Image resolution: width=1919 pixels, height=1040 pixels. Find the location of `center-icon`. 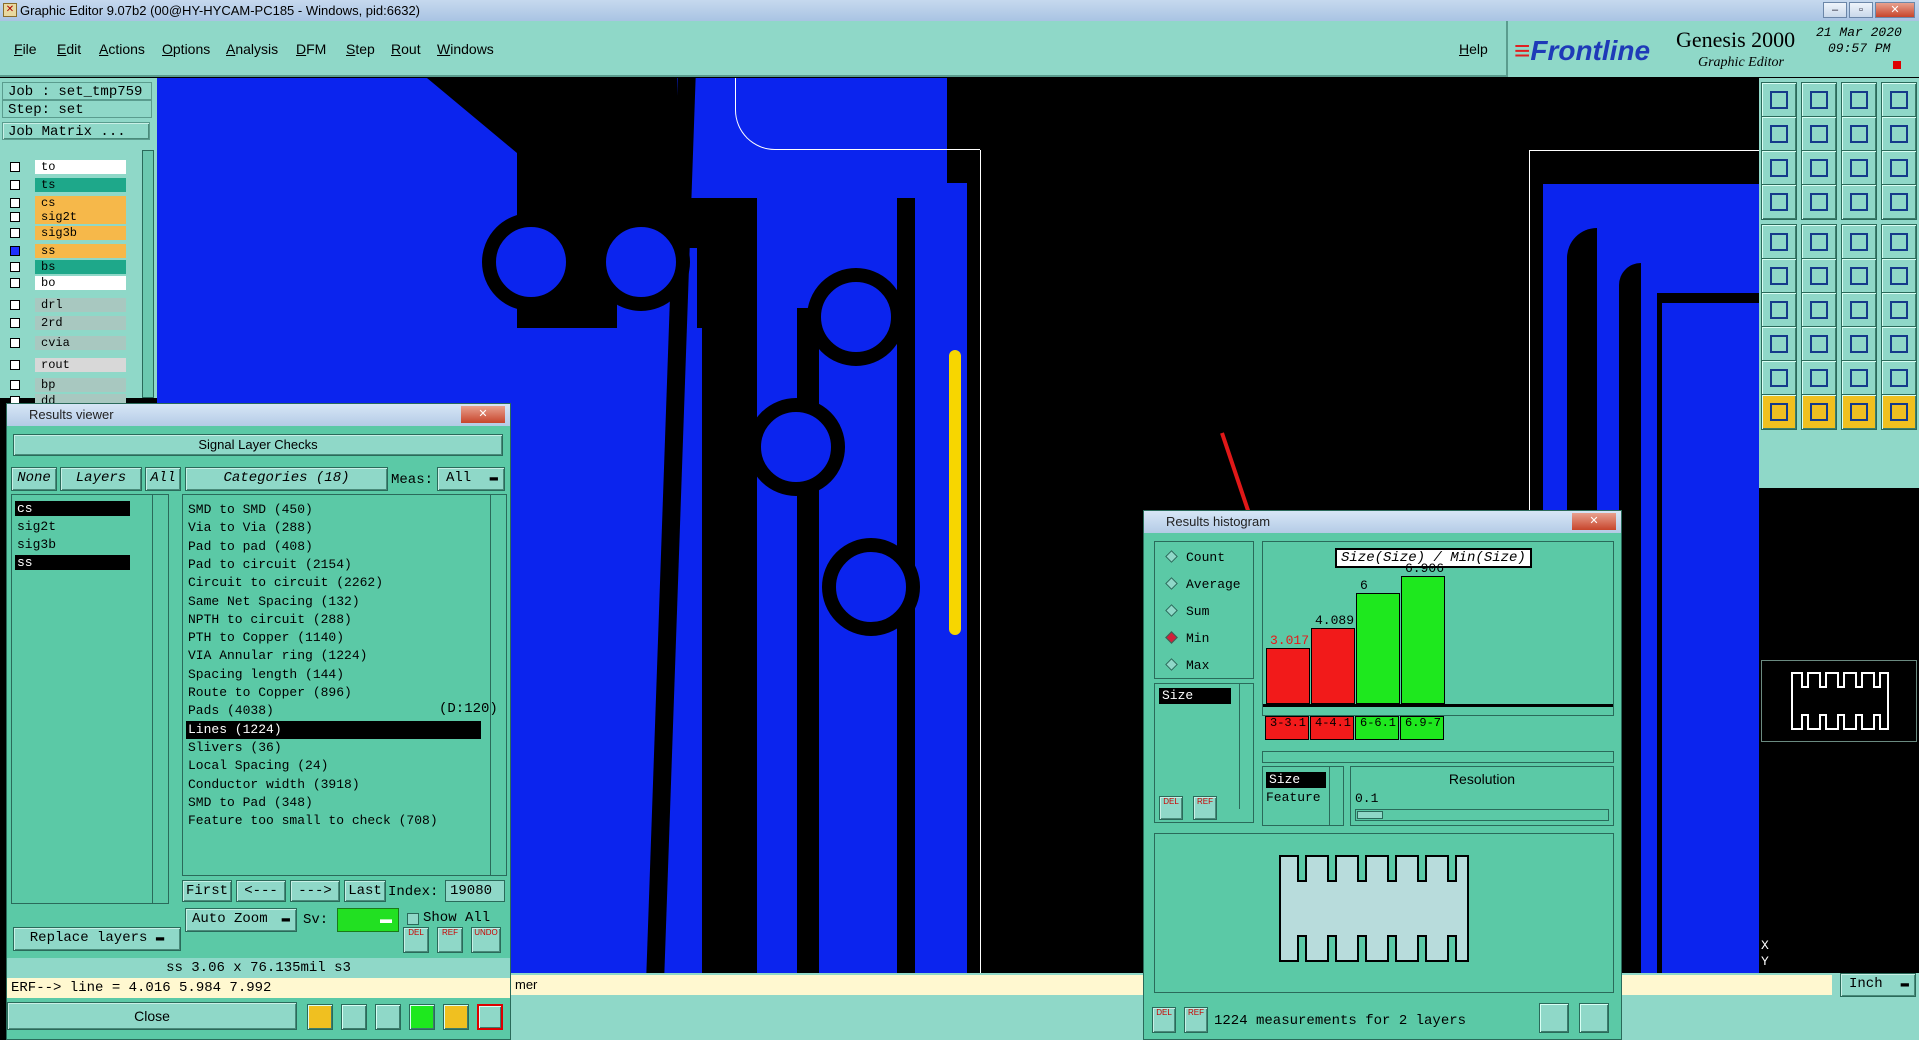

center-icon is located at coordinates (1819, 168).